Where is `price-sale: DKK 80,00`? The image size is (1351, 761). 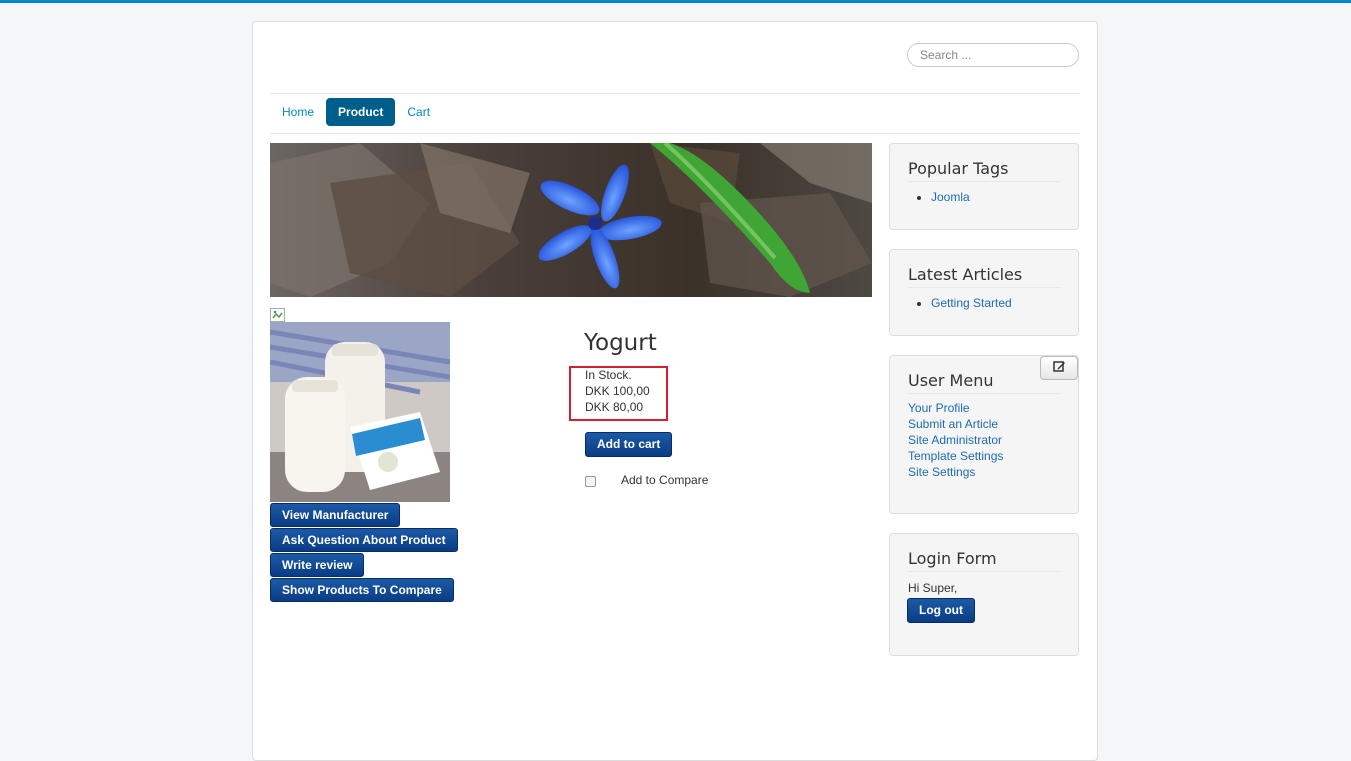
price-sale: DKK 80,00 is located at coordinates (614, 407).